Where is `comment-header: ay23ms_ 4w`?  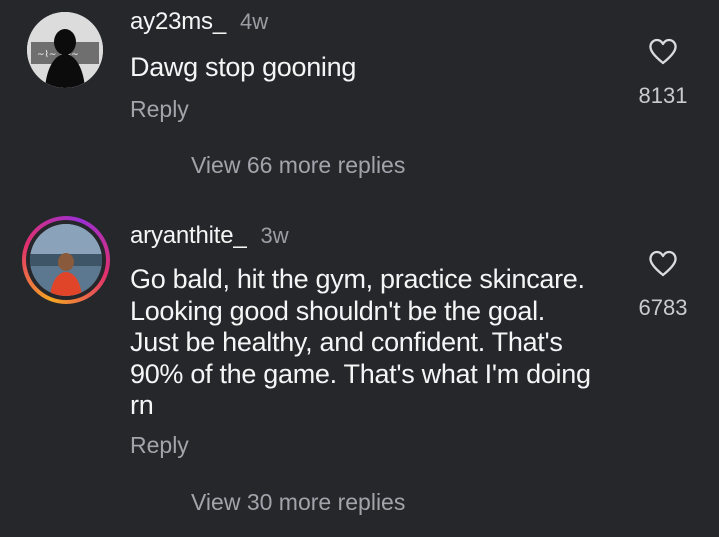
comment-header: ay23ms_ 4w is located at coordinates (199, 22).